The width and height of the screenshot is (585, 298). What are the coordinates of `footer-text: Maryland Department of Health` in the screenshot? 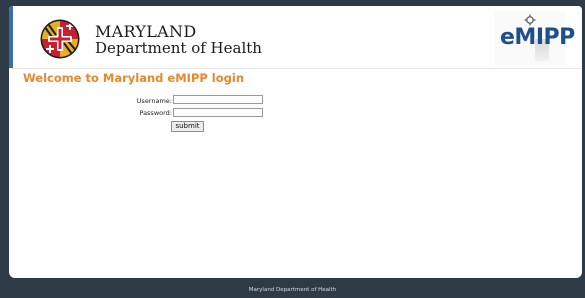 It's located at (292, 290).